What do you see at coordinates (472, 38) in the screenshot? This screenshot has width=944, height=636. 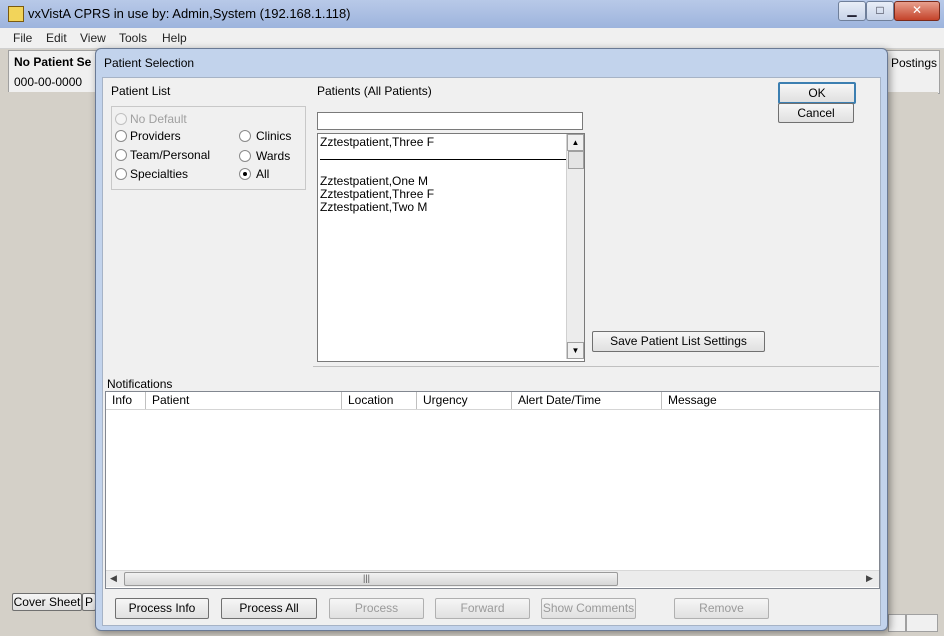 I see `menu-bar: File Edit View Tools Help` at bounding box center [472, 38].